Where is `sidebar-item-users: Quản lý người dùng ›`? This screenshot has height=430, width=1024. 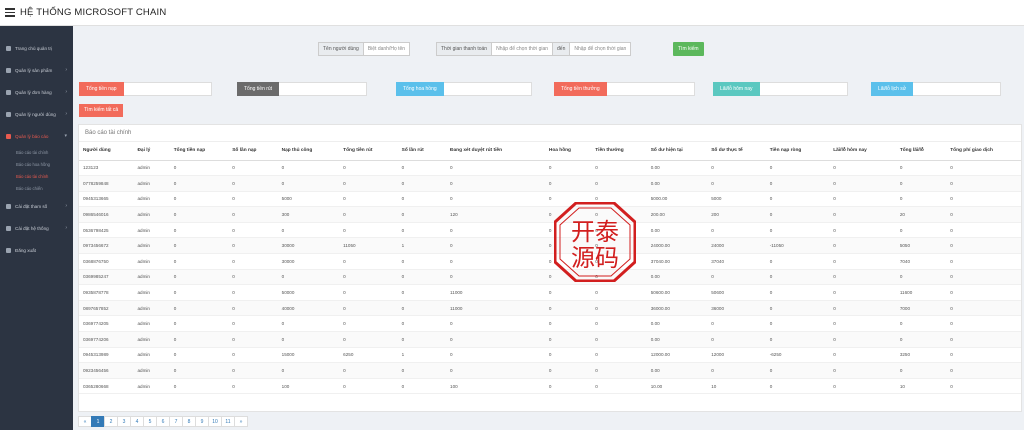
sidebar-item-users: Quản lý người dùng › is located at coordinates (36, 114).